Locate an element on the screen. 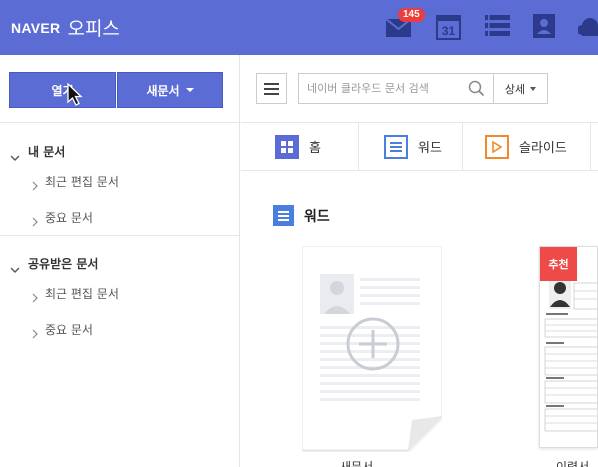 This screenshot has width=598, height=467. tab-home: 홈 is located at coordinates (298, 146).